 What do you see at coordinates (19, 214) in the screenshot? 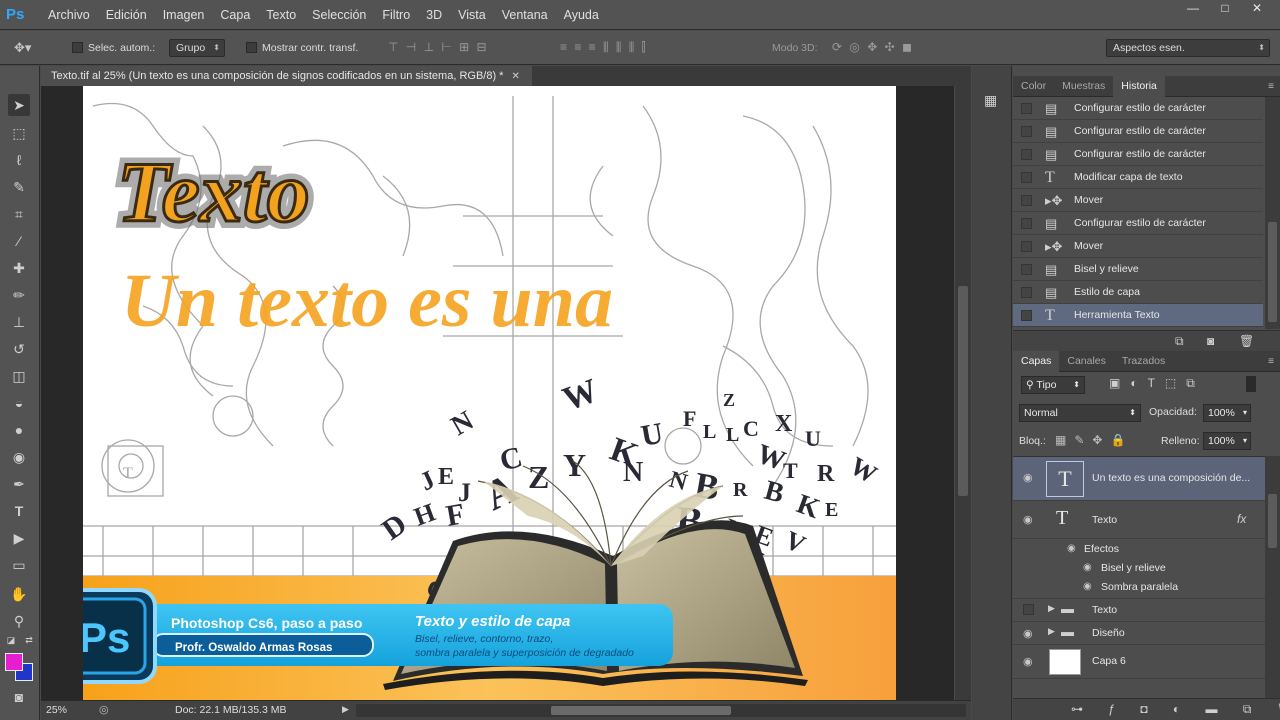
I see `crop-tool-icon: ⌗` at bounding box center [19, 214].